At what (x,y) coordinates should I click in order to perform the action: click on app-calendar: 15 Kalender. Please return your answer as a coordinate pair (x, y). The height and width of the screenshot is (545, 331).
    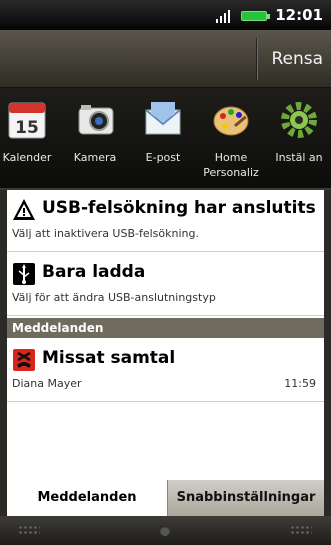
    Looking at the image, I should click on (29, 143).